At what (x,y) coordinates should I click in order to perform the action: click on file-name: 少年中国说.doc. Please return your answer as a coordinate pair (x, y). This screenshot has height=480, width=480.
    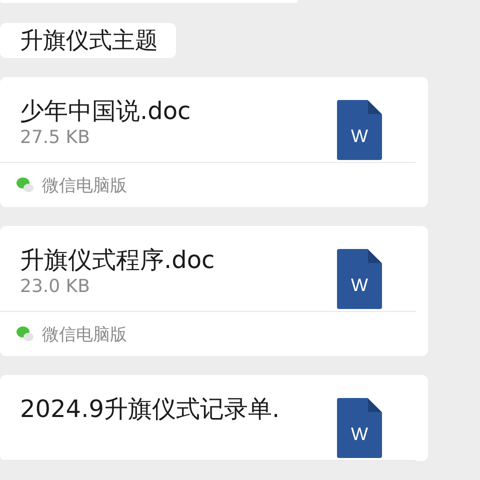
    Looking at the image, I should click on (105, 111).